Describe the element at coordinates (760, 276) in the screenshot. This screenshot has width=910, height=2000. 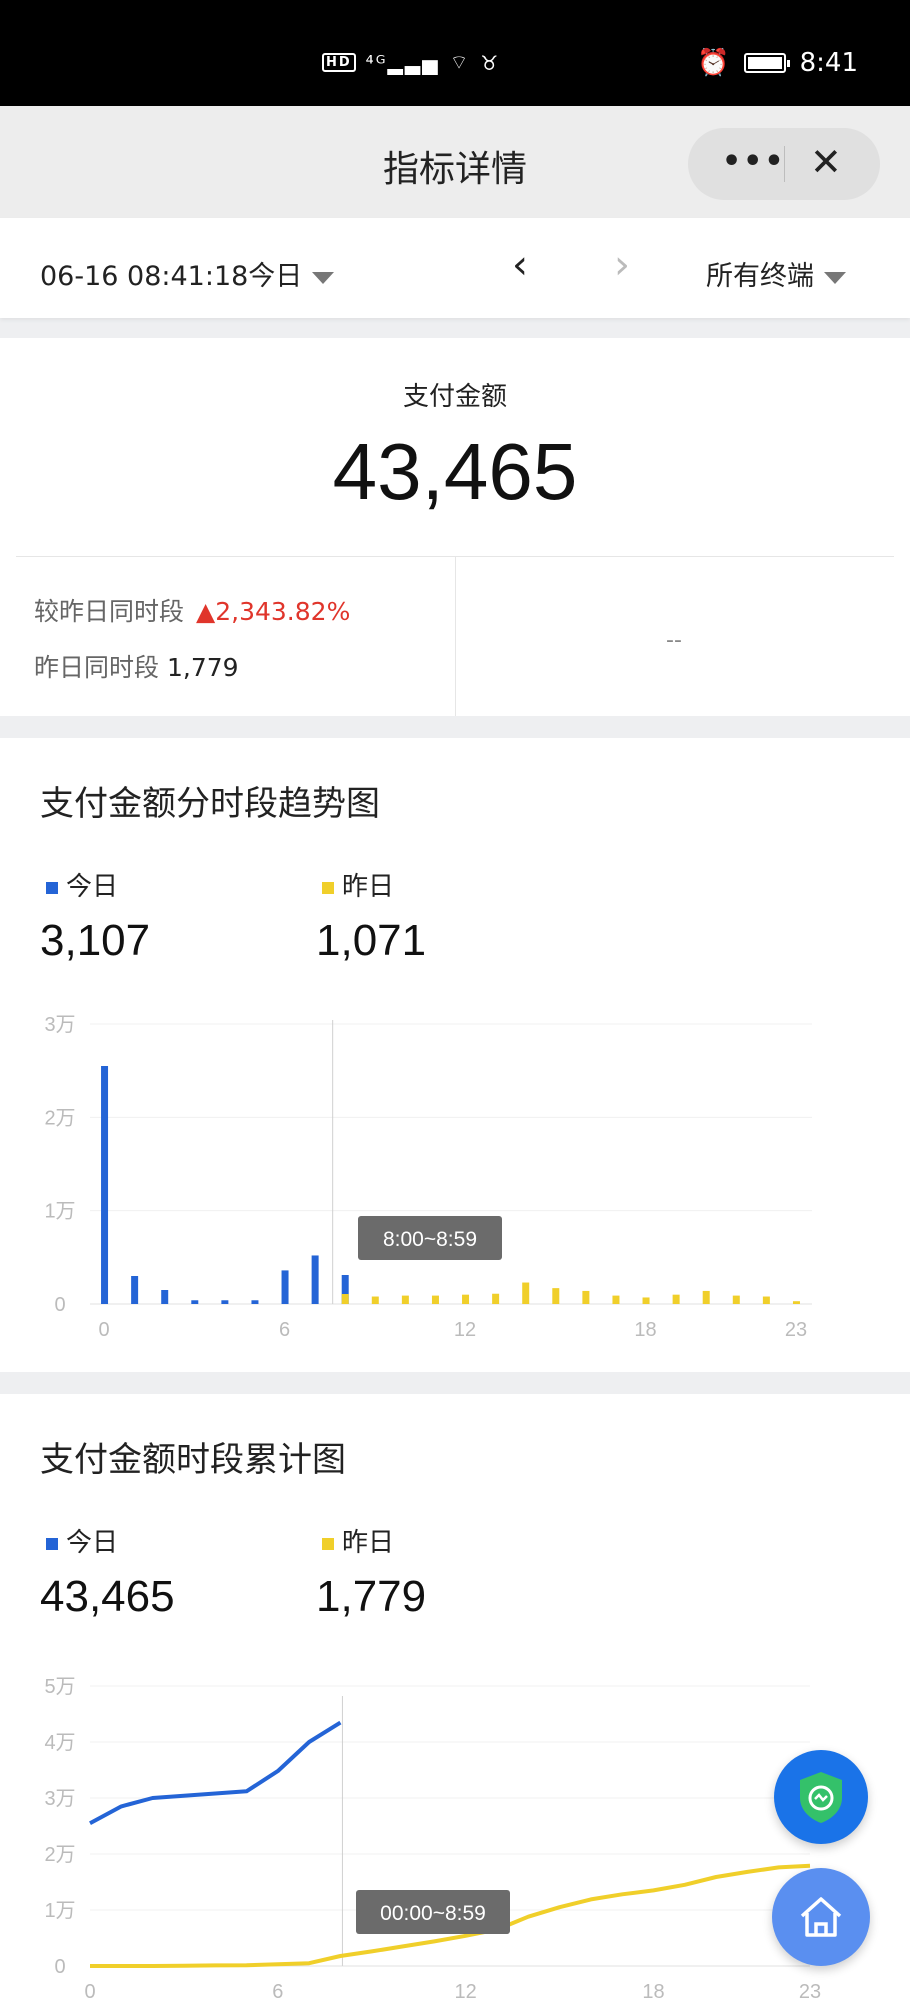
I see `terminal-label: 所有终端` at that location.